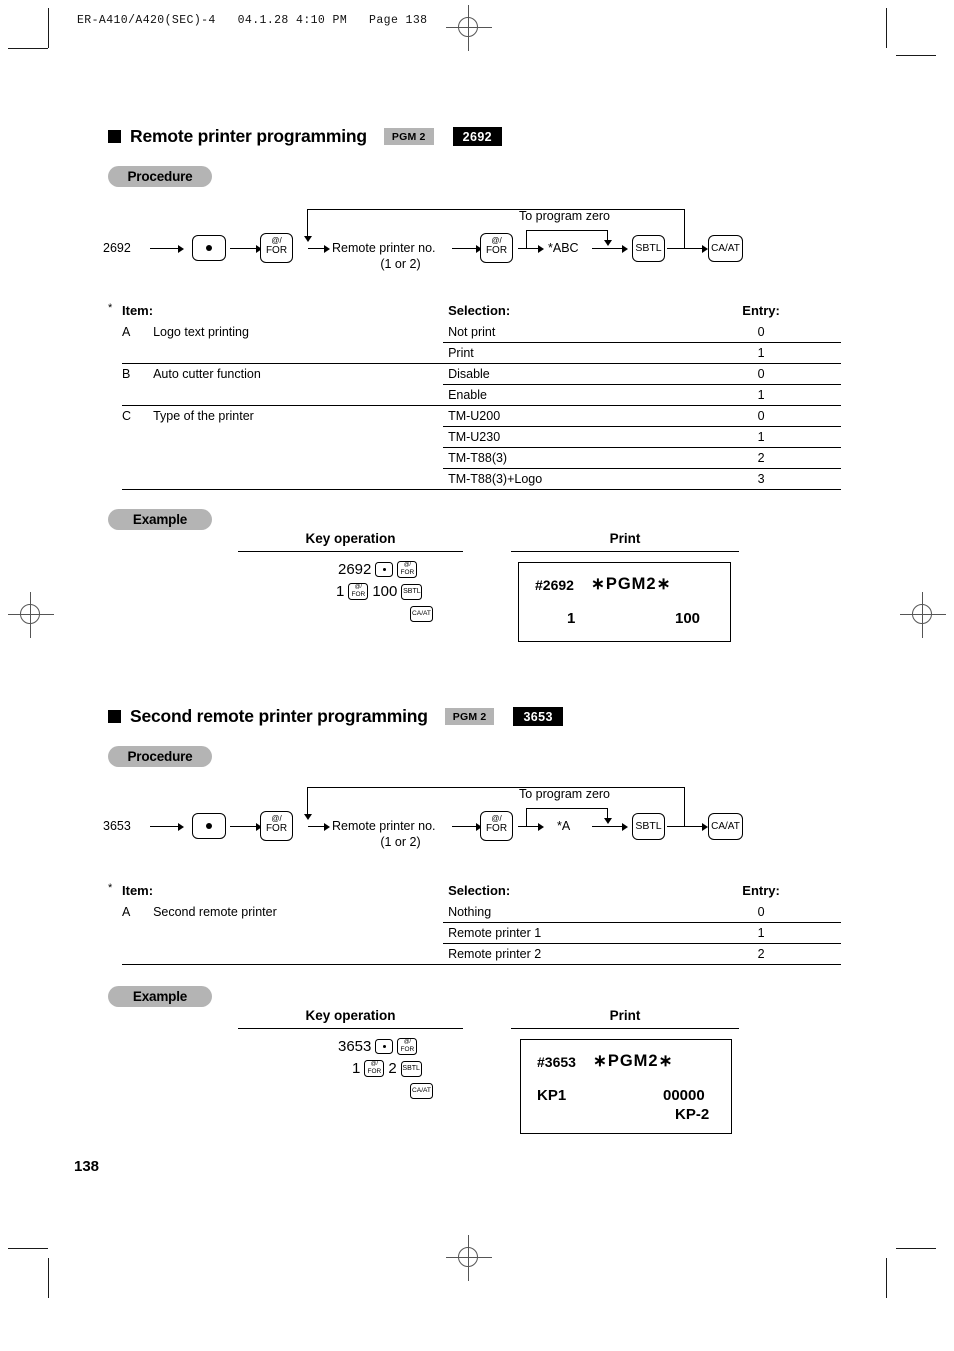  Describe the element at coordinates (567, 809) in the screenshot. I see `flow-2-bypass-top` at that location.